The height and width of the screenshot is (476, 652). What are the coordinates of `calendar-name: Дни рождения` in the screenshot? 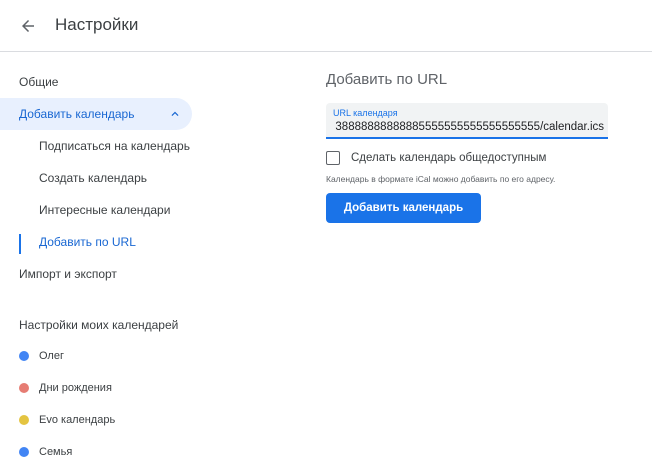 It's located at (75, 388).